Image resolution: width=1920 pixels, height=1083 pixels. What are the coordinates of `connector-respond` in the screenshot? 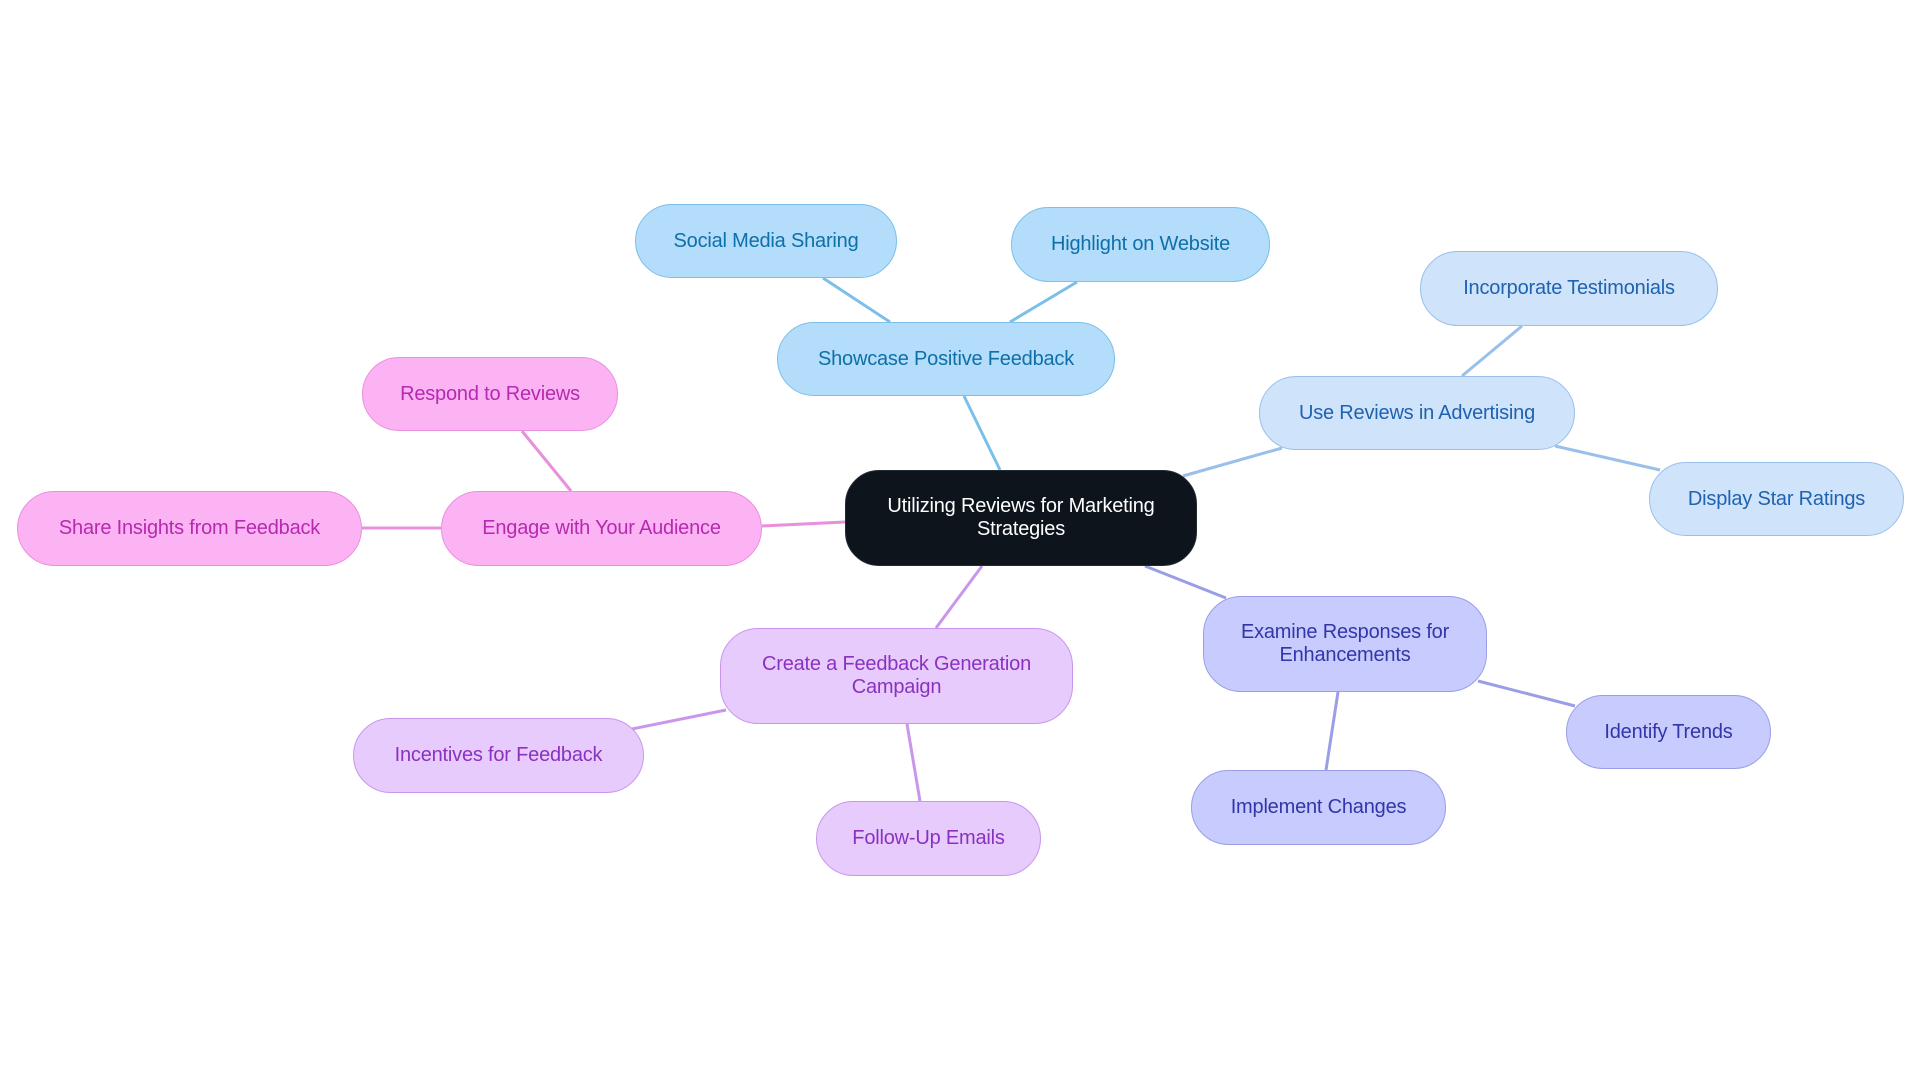 It's located at (546, 461).